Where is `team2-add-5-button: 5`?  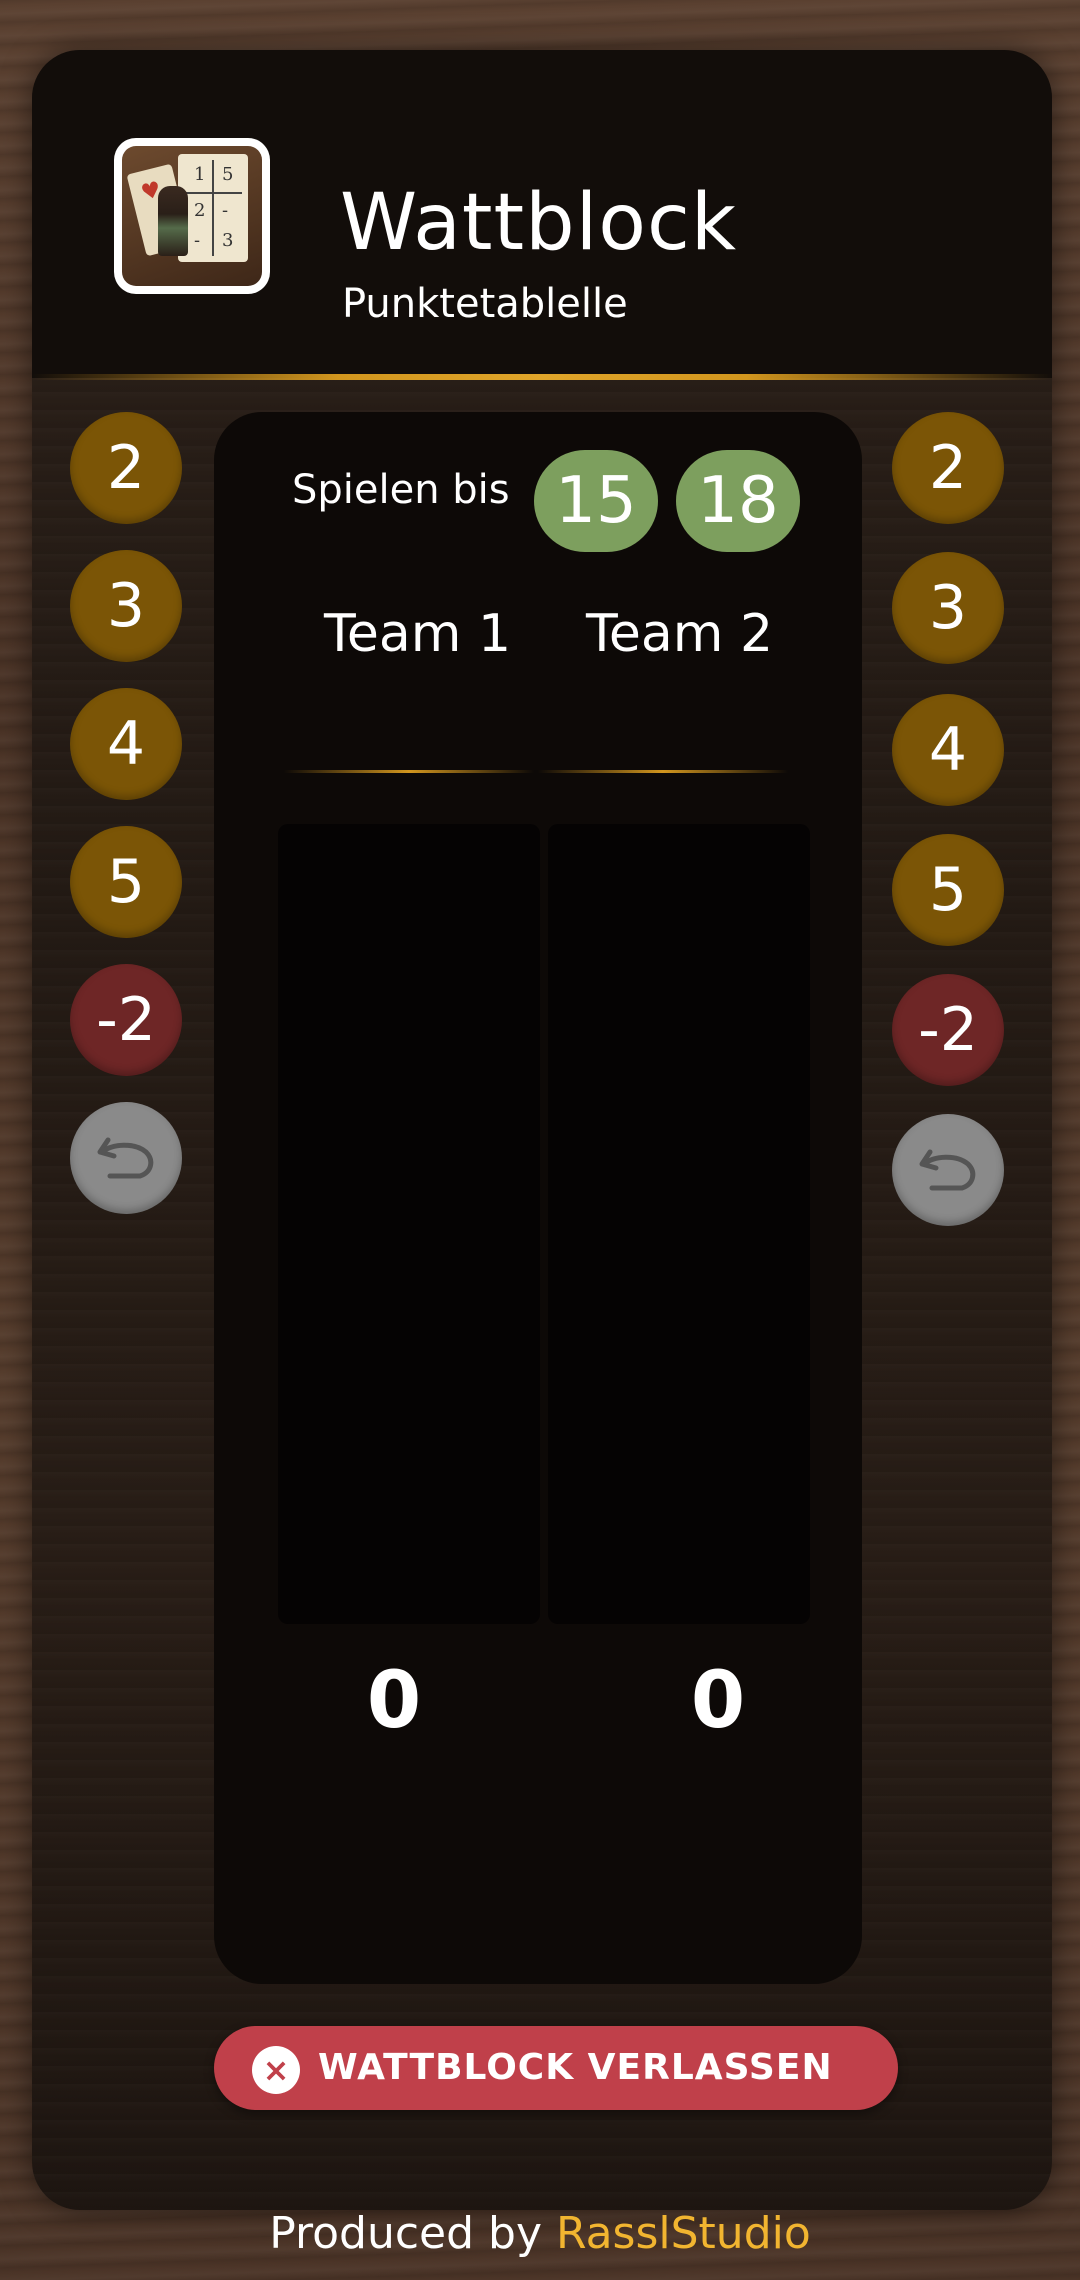 team2-add-5-button: 5 is located at coordinates (948, 890).